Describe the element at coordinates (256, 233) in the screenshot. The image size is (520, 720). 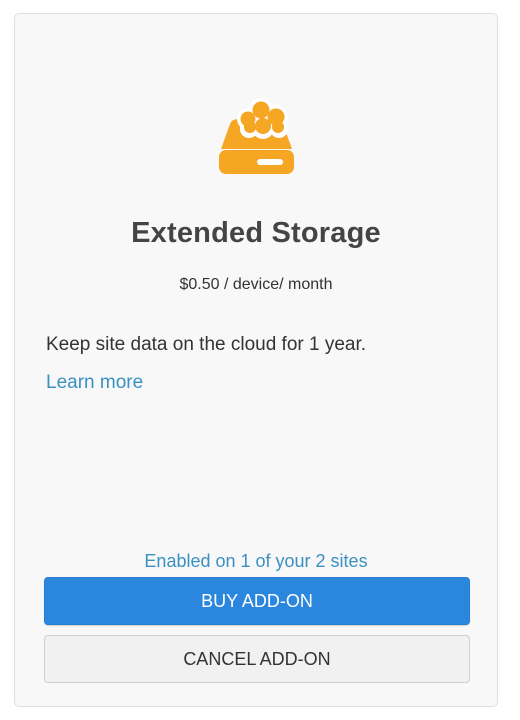
I see `addon-title: Extended Storage` at that location.